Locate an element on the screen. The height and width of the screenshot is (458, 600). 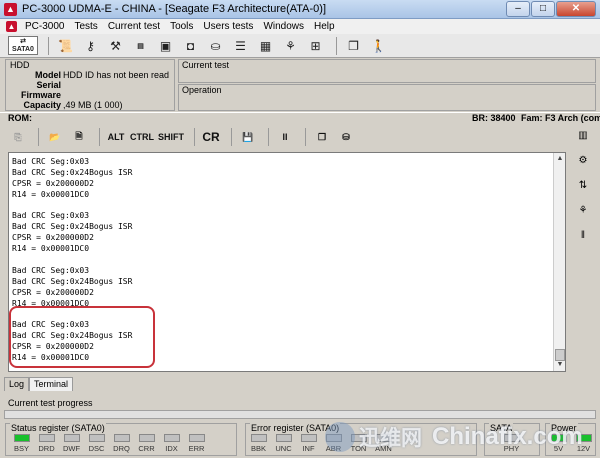
wrench-icon: ⚒ is located at coordinates (115, 45).